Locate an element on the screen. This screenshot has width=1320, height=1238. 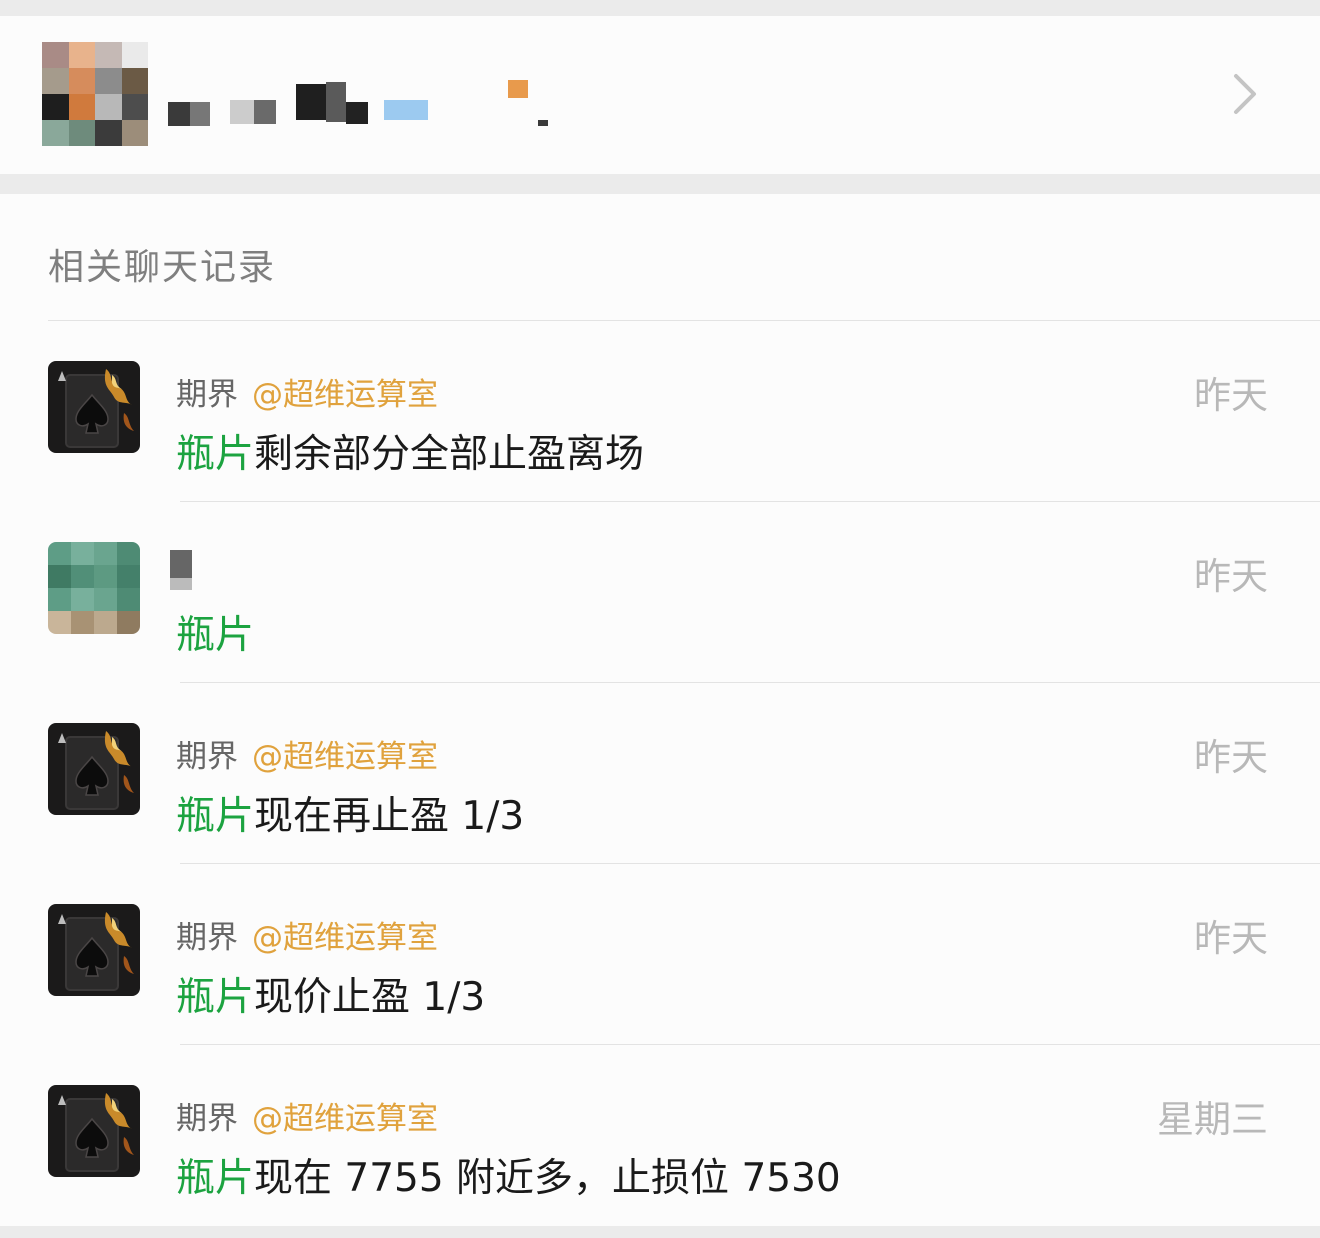
group-chat-entry is located at coordinates (660, 95).